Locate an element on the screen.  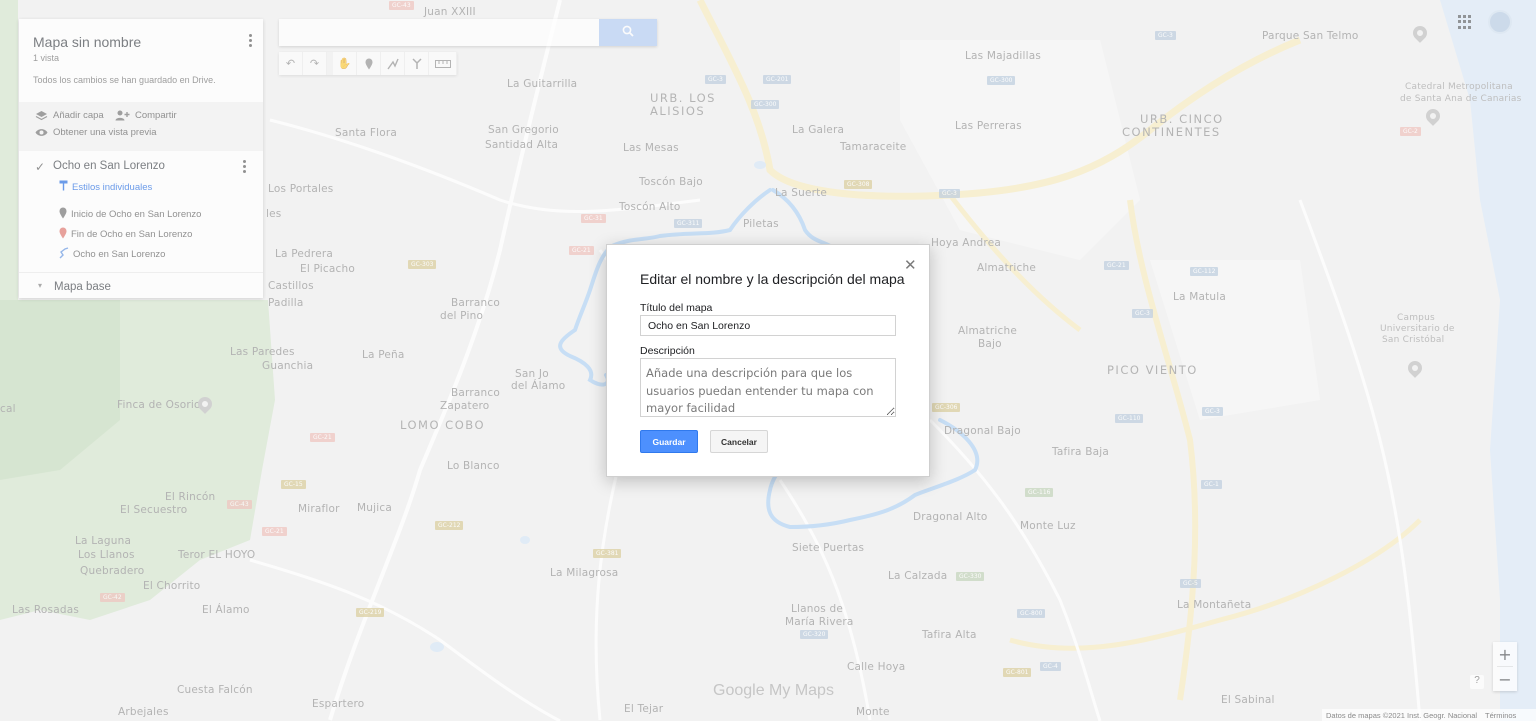
description-label: Descripción is located at coordinates (667, 351).